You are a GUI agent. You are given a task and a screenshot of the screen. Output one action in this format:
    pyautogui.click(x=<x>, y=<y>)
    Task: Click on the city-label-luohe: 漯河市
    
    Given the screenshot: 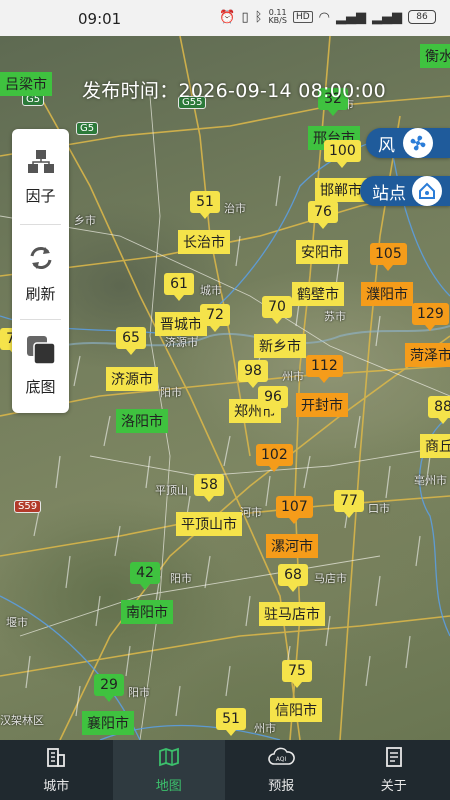 What is the action you would take?
    pyautogui.click(x=292, y=546)
    